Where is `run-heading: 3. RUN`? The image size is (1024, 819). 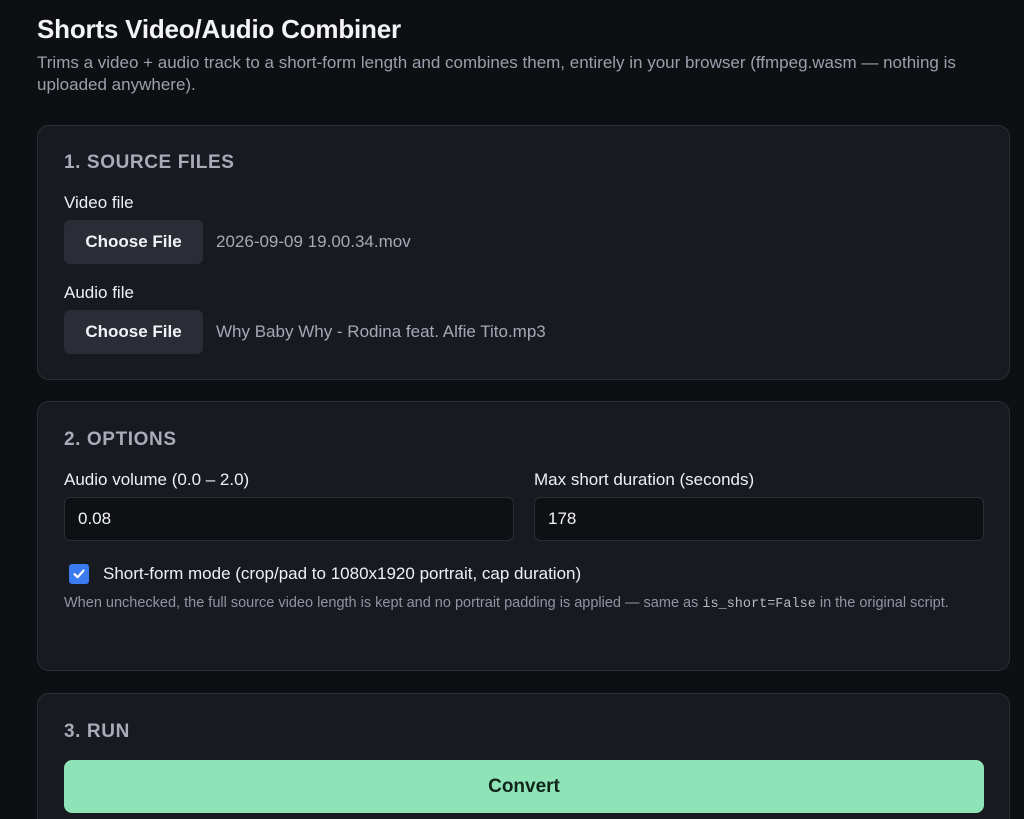 run-heading: 3. RUN is located at coordinates (97, 731).